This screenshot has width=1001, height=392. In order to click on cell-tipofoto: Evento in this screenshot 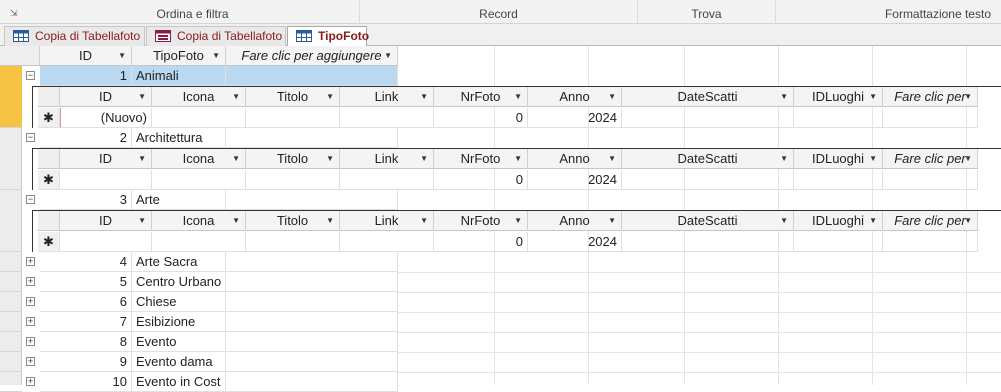, I will do `click(179, 342)`.